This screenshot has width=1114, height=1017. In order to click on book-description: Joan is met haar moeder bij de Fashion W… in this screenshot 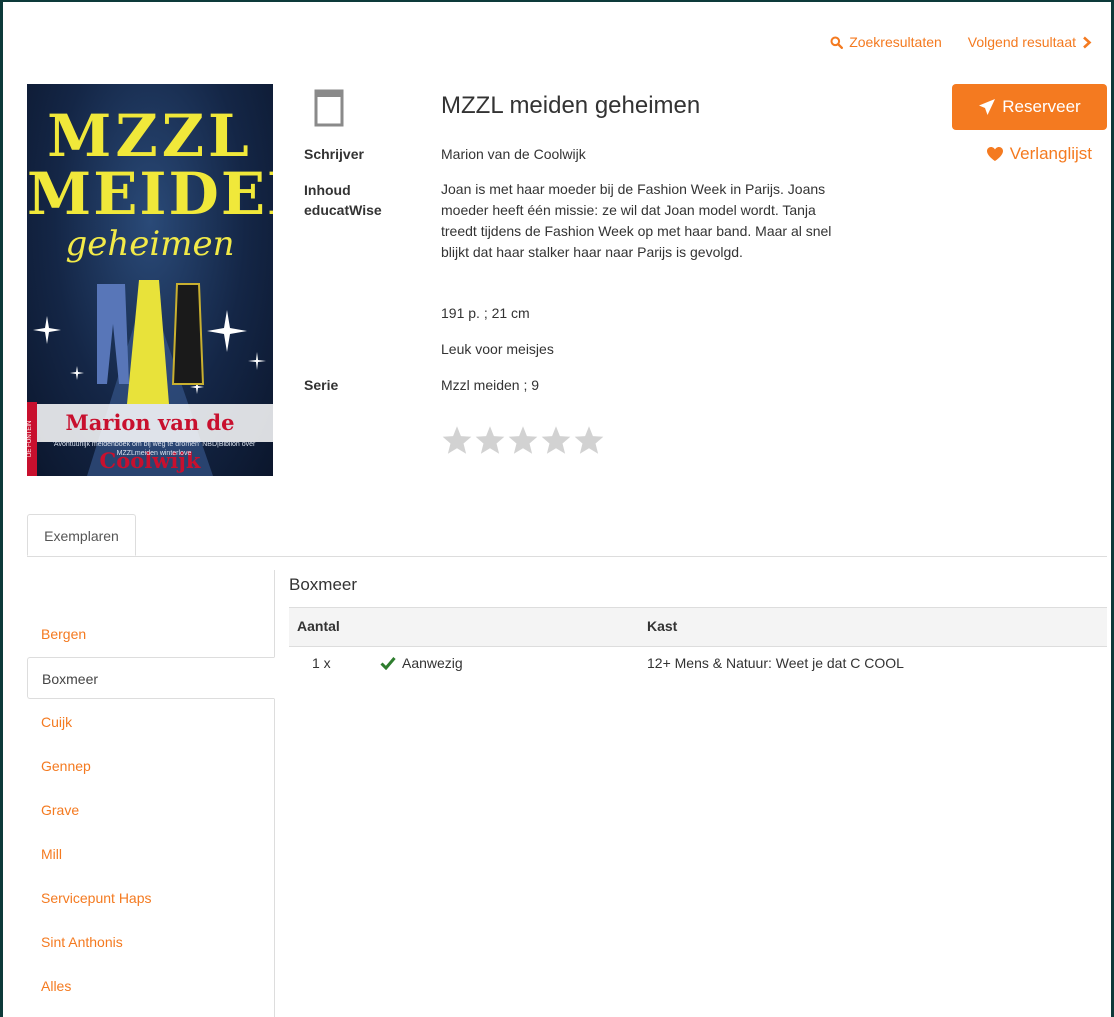, I will do `click(636, 220)`.